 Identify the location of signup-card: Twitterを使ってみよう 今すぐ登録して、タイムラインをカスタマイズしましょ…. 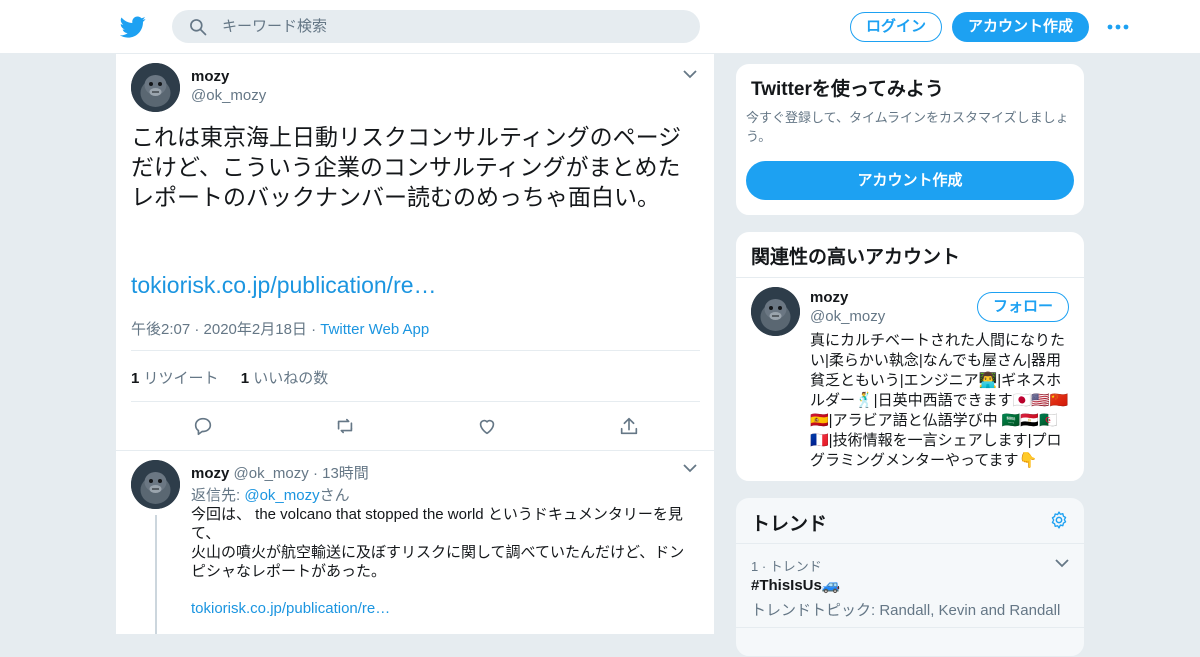
(910, 139).